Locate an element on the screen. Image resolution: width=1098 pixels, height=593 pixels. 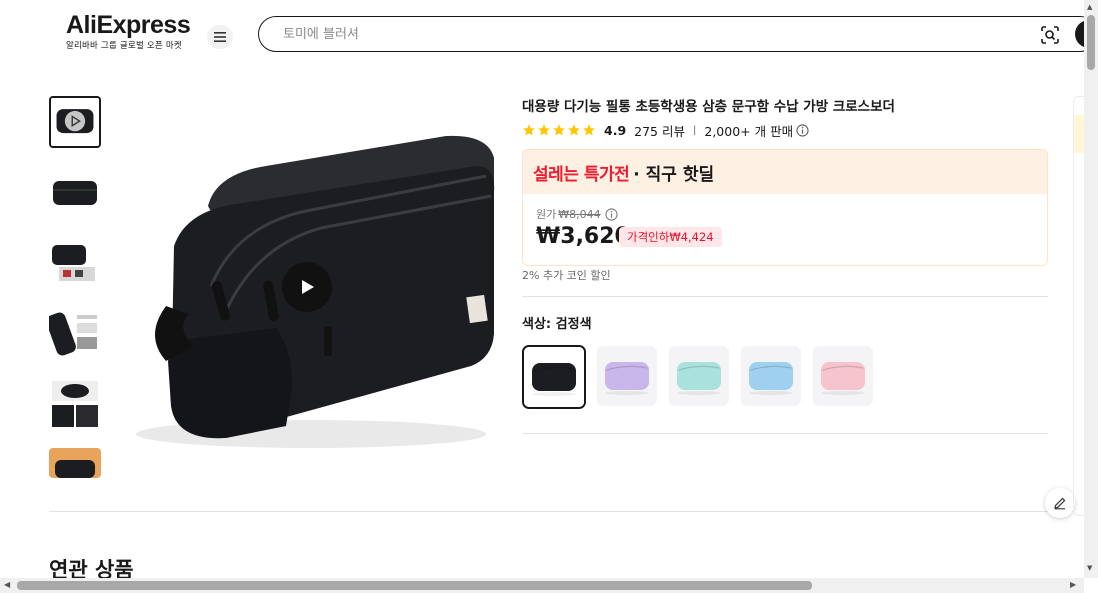
aliexpress-logo: AliExpress 알리바바 그룹 글로벌 오픈 마켓 is located at coordinates (128, 31).